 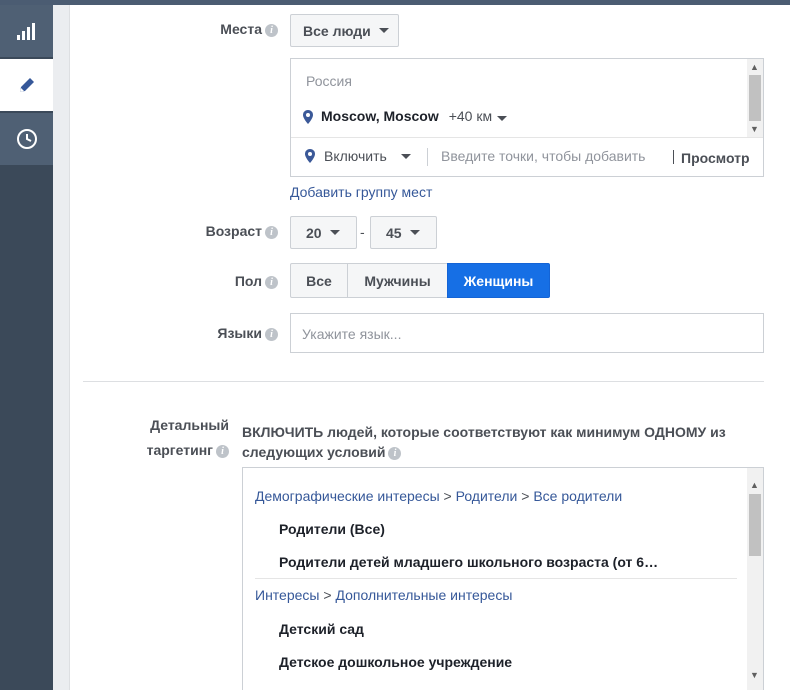 What do you see at coordinates (498, 280) in the screenshot?
I see `gender-women-button: Женщины` at bounding box center [498, 280].